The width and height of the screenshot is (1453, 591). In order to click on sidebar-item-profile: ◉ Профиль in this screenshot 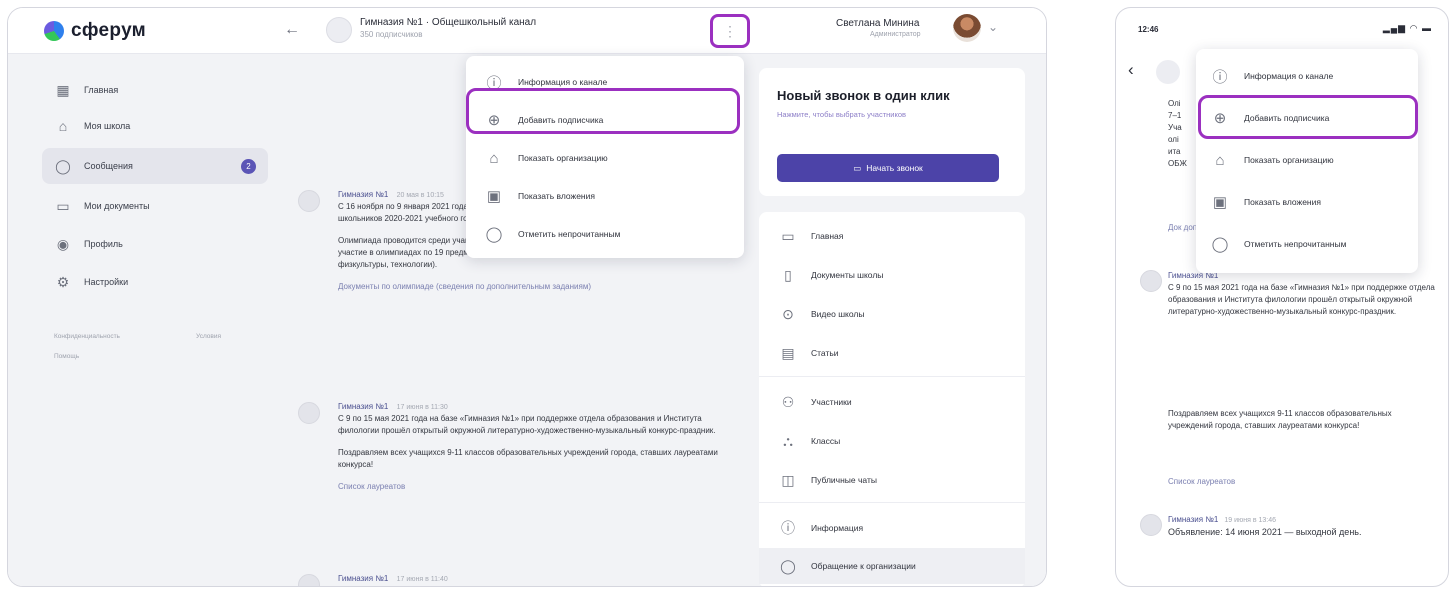, I will do `click(155, 244)`.